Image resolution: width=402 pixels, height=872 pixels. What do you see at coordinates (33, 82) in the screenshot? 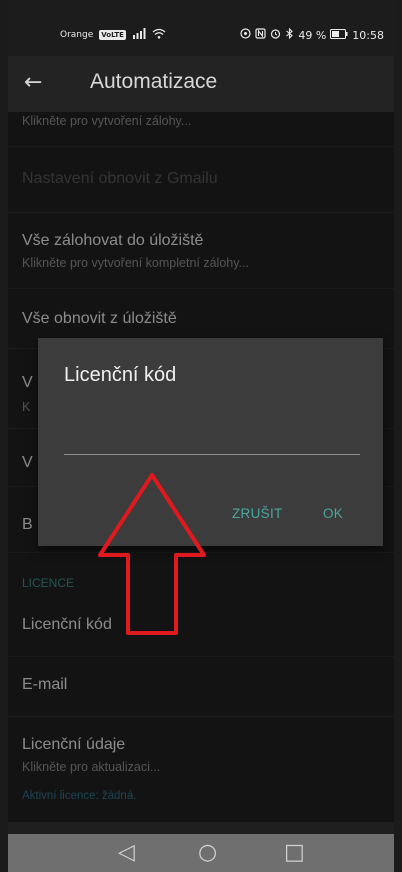
I see `back-arrow-icon: ←` at bounding box center [33, 82].